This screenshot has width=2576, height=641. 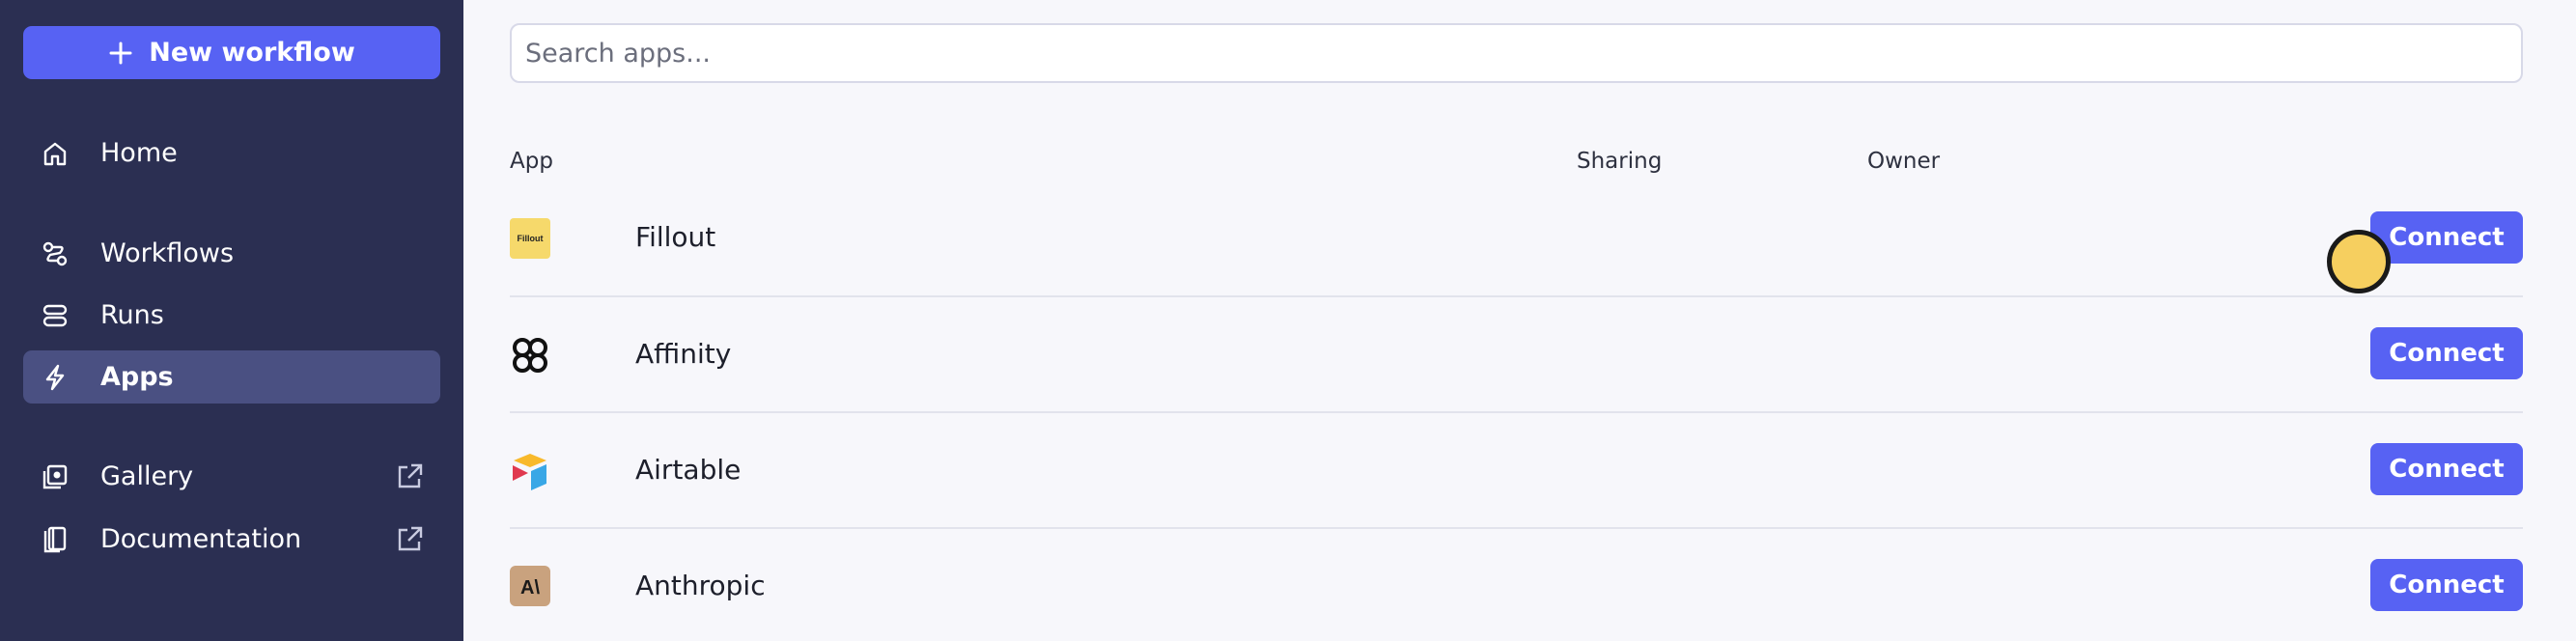 I want to click on app-name: Affinity, so click(x=684, y=354).